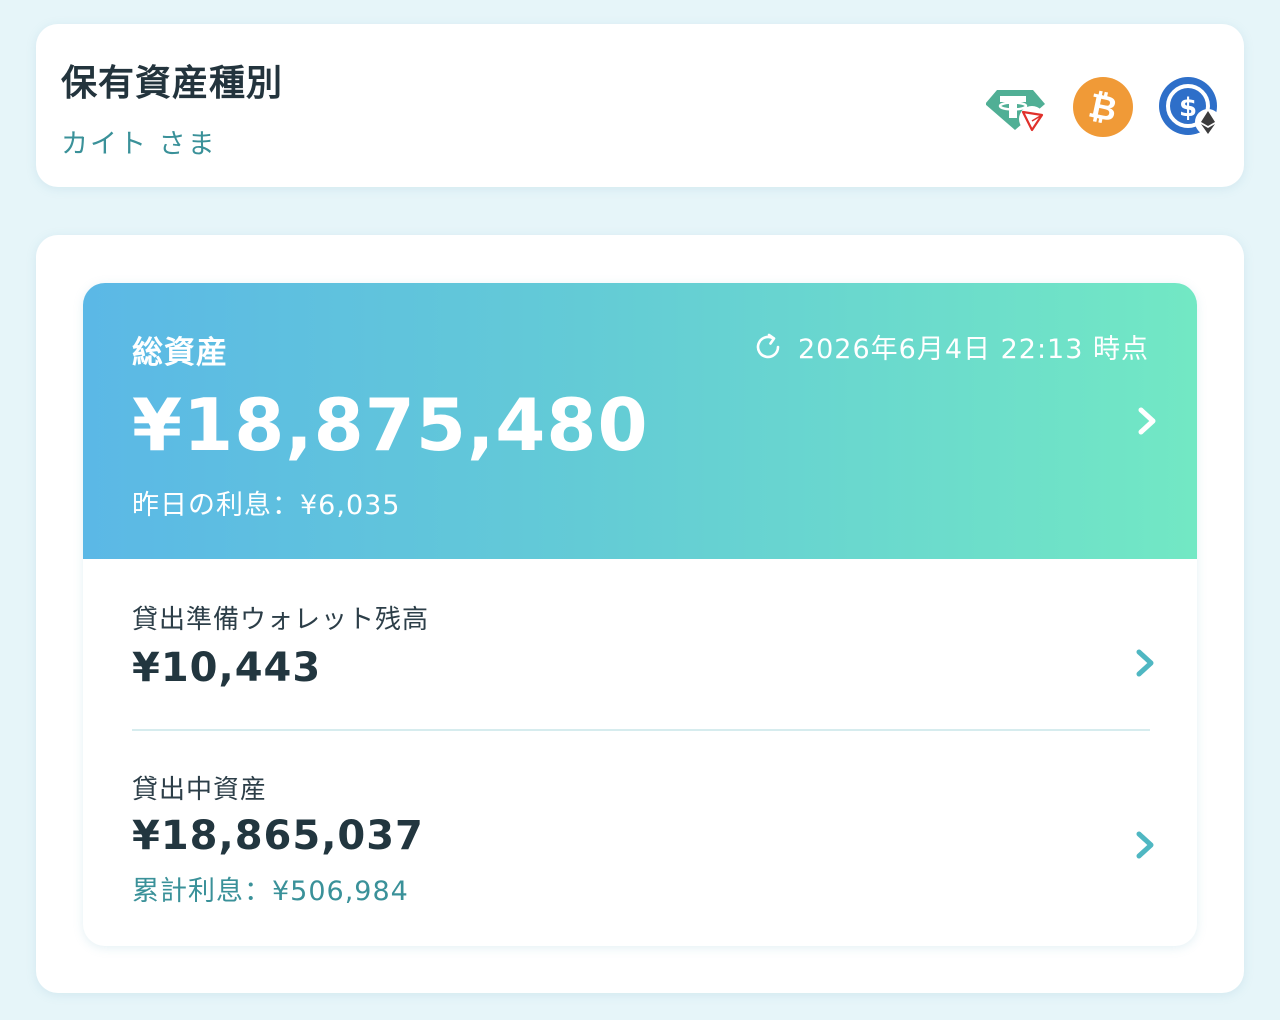  Describe the element at coordinates (172, 83) in the screenshot. I see `page-title: 保有資産種別` at that location.